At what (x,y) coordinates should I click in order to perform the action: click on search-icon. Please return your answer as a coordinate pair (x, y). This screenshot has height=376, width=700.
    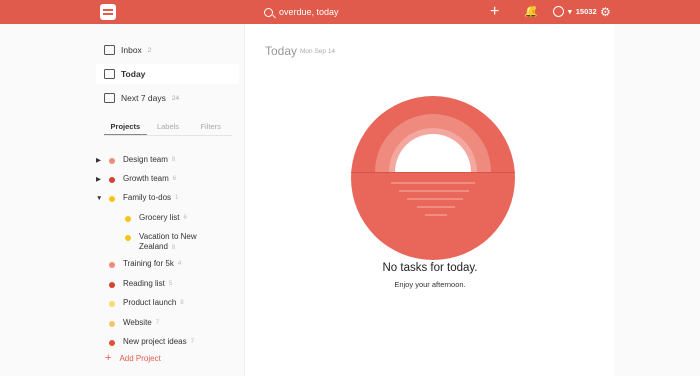
    Looking at the image, I should click on (268, 12).